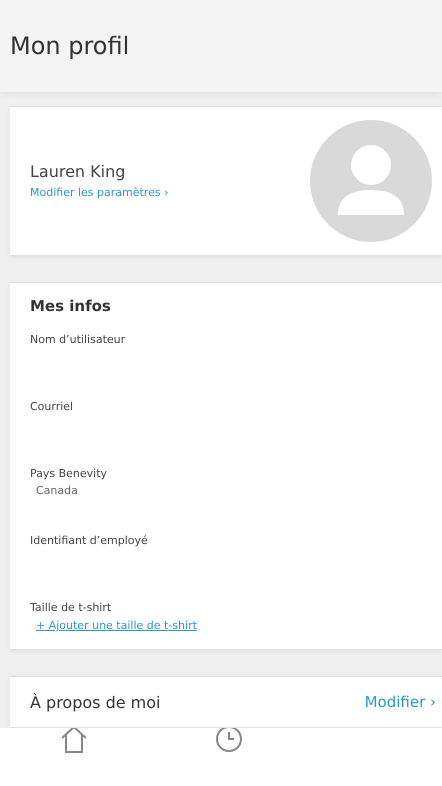 This screenshot has height=786, width=442. I want to click on field-label: Identifiant d’employé, so click(89, 540).